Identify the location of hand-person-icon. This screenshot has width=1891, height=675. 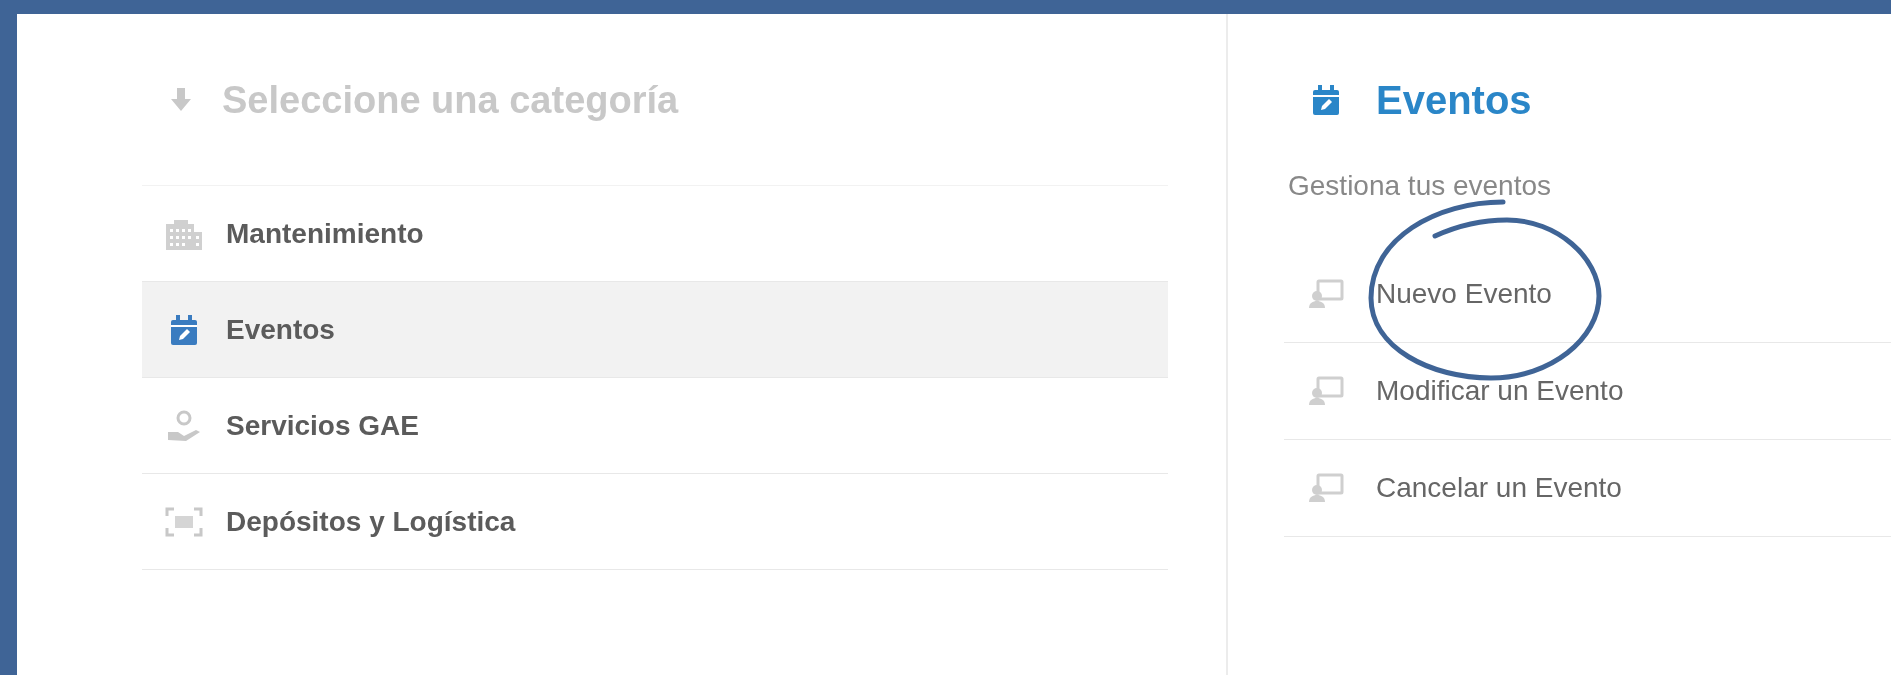
(184, 425).